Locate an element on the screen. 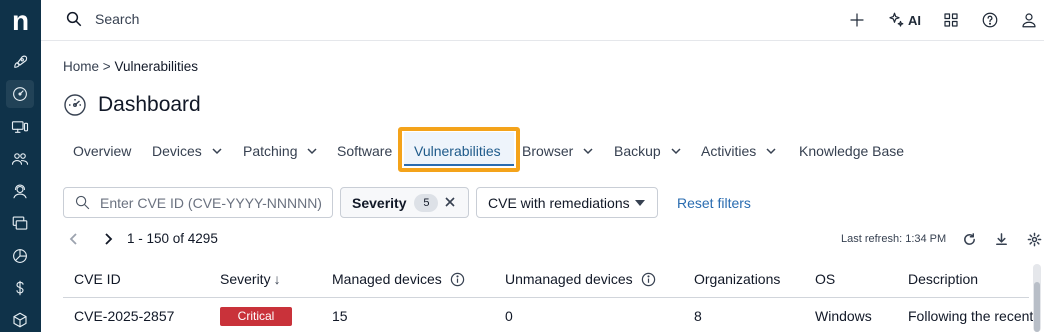 The image size is (1044, 332). tab-devices: Devices is located at coordinates (187, 151).